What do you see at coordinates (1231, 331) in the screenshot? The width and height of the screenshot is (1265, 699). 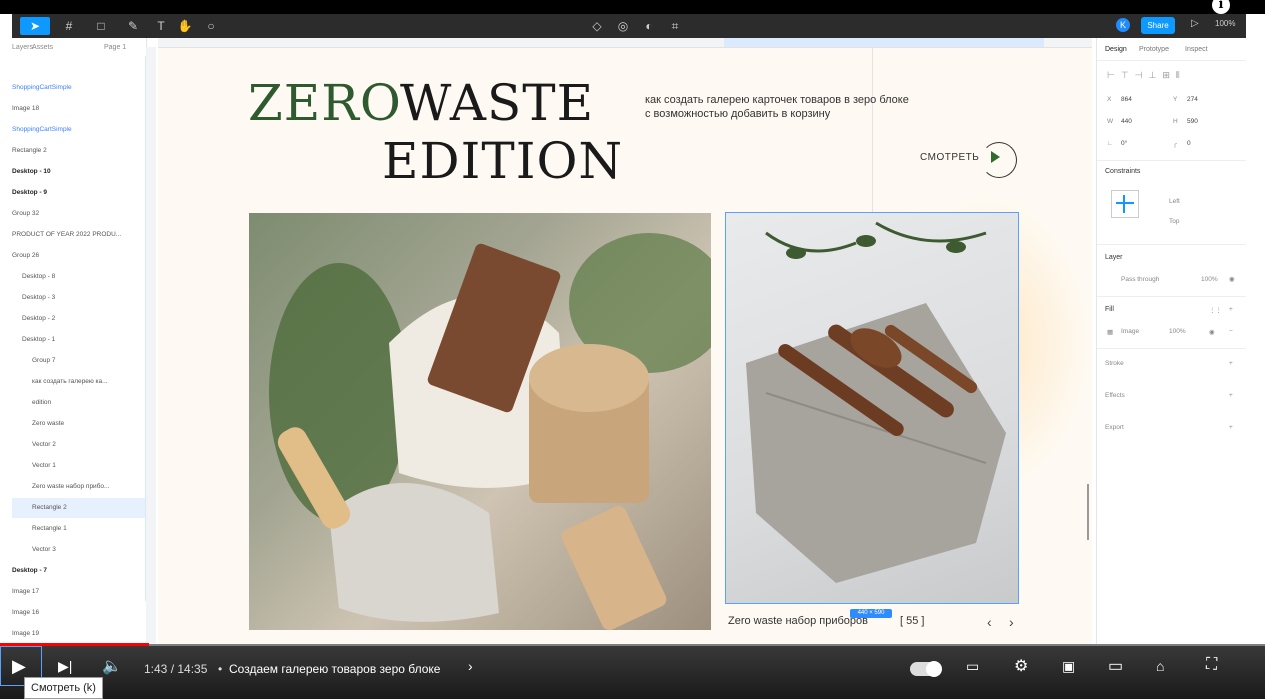 I see `remove-fill-icon: −` at bounding box center [1231, 331].